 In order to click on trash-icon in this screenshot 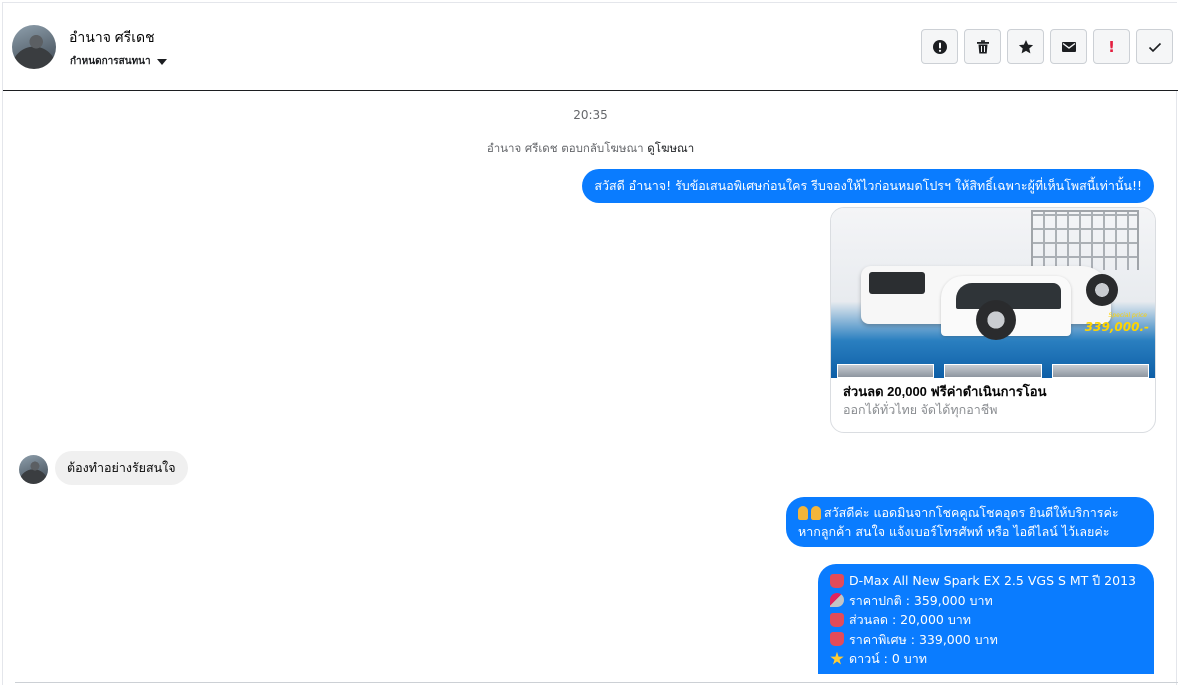, I will do `click(982, 46)`.